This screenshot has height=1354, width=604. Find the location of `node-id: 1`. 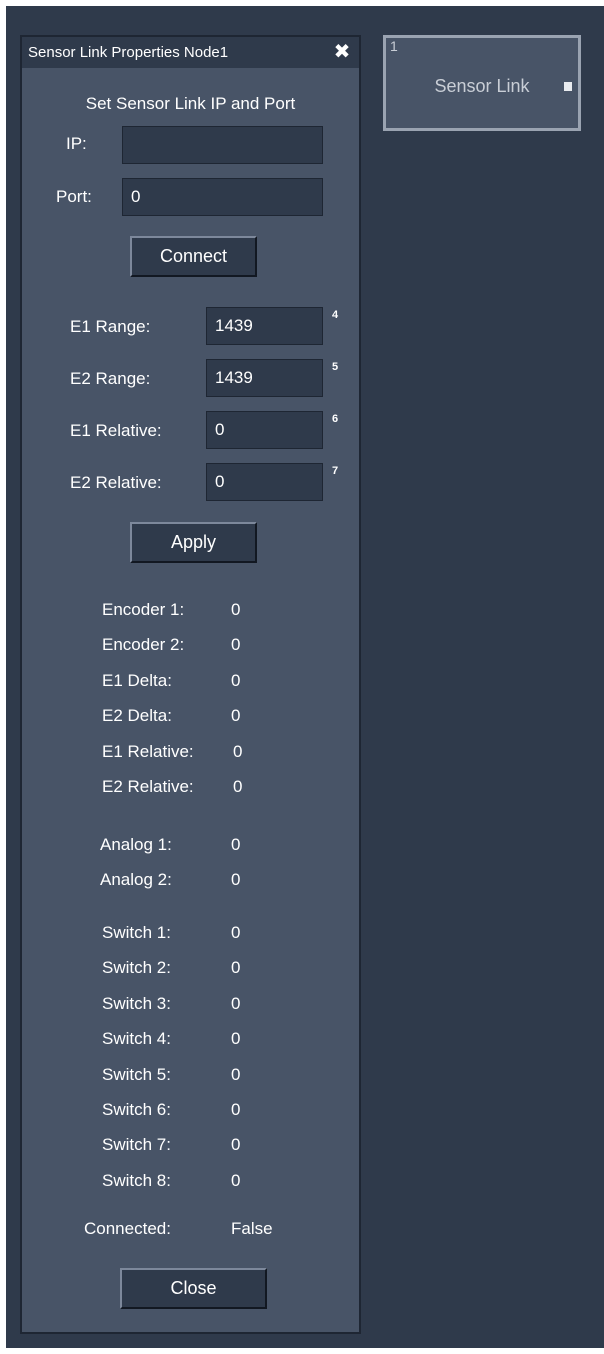

node-id: 1 is located at coordinates (394, 46).